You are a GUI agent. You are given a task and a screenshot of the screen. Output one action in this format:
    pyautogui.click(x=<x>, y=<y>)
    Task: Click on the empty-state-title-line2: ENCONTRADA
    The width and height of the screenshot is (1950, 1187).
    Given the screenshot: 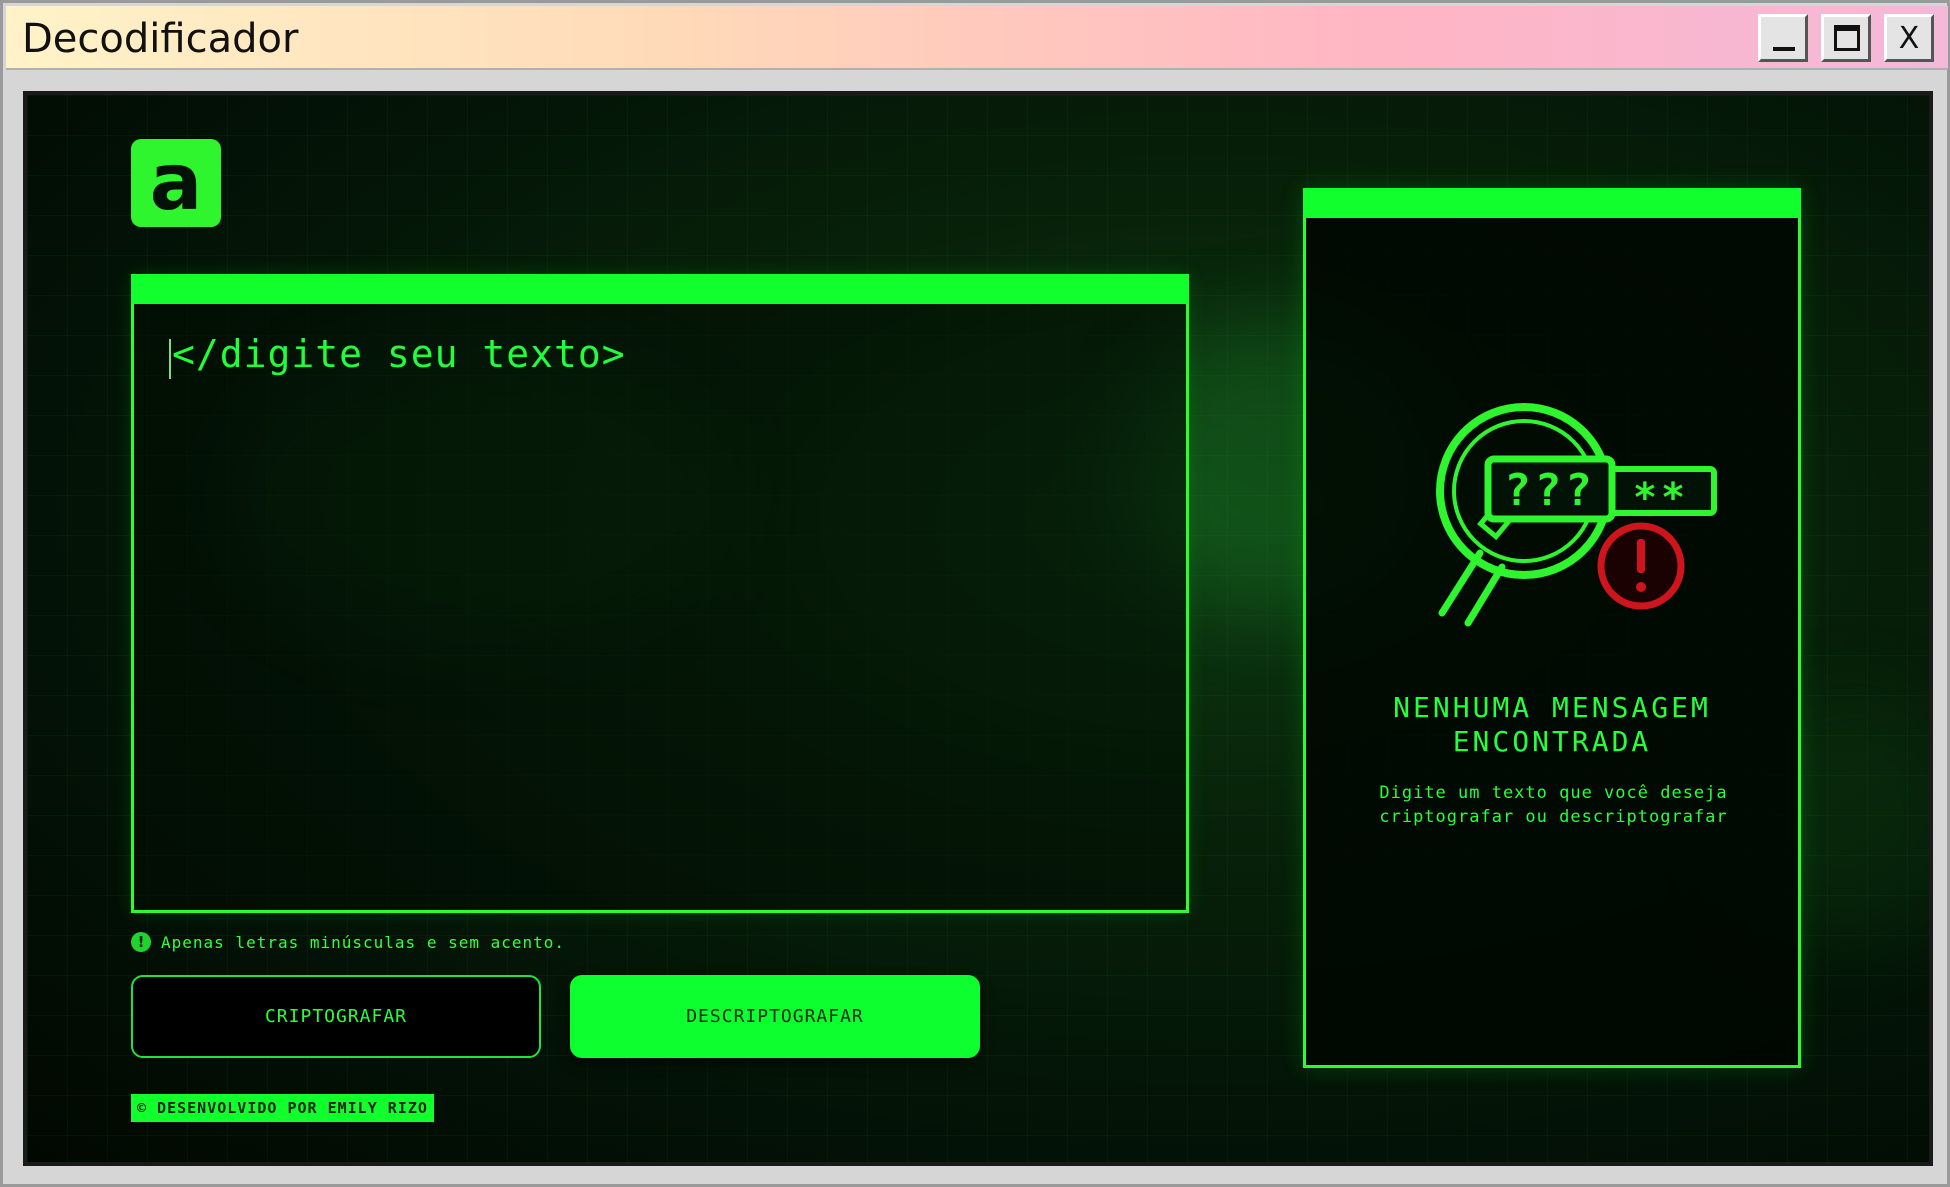 What is the action you would take?
    pyautogui.click(x=1552, y=741)
    